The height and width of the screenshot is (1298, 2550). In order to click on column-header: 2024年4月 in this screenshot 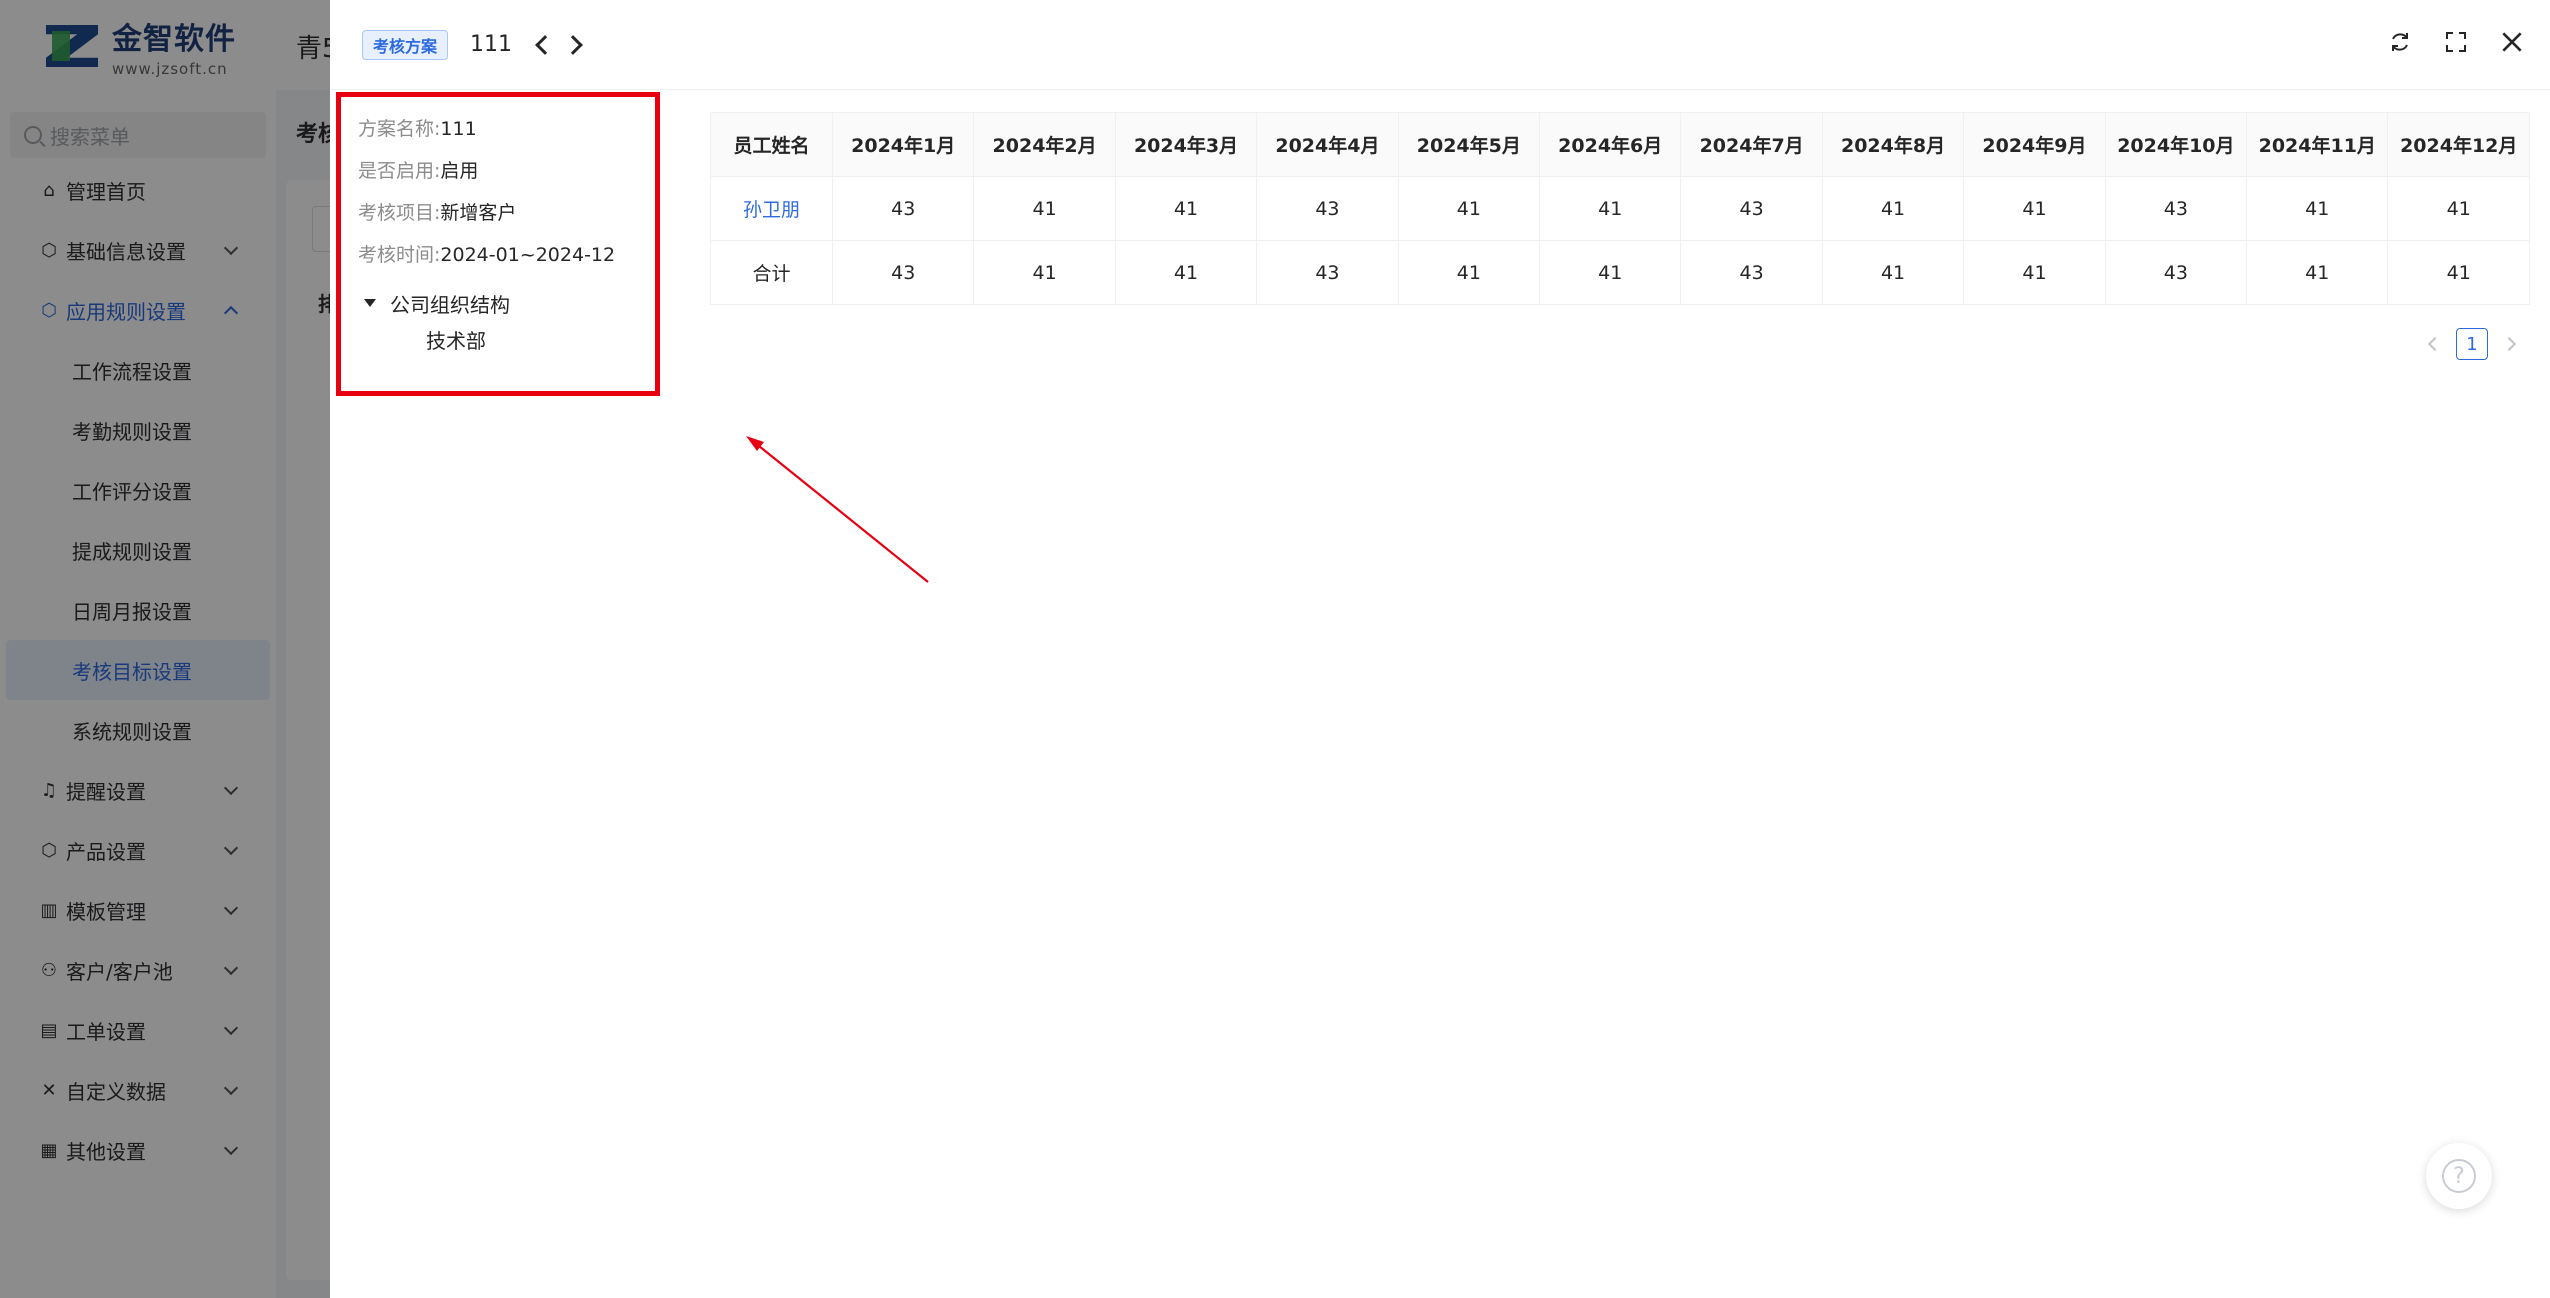, I will do `click(1327, 144)`.